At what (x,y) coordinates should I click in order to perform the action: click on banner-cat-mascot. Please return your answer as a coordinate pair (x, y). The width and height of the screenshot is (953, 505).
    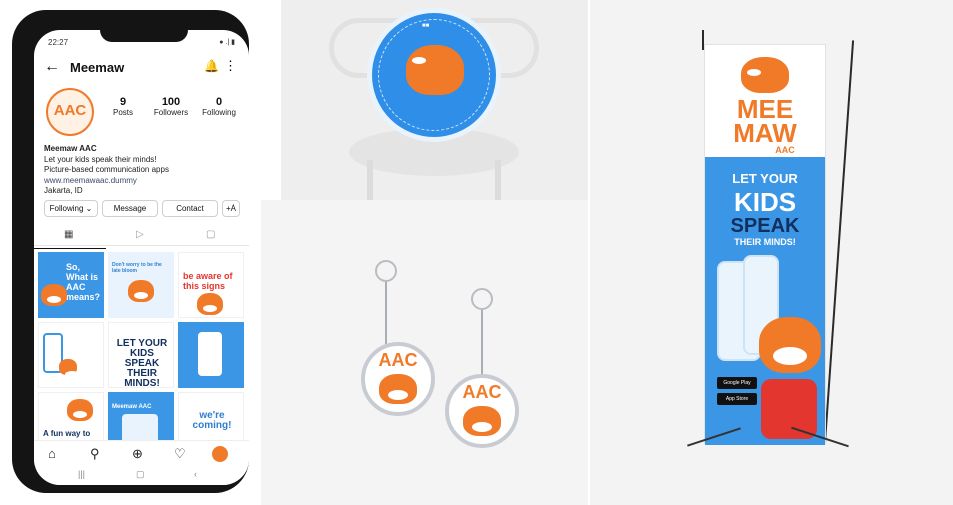
    Looking at the image, I should click on (790, 345).